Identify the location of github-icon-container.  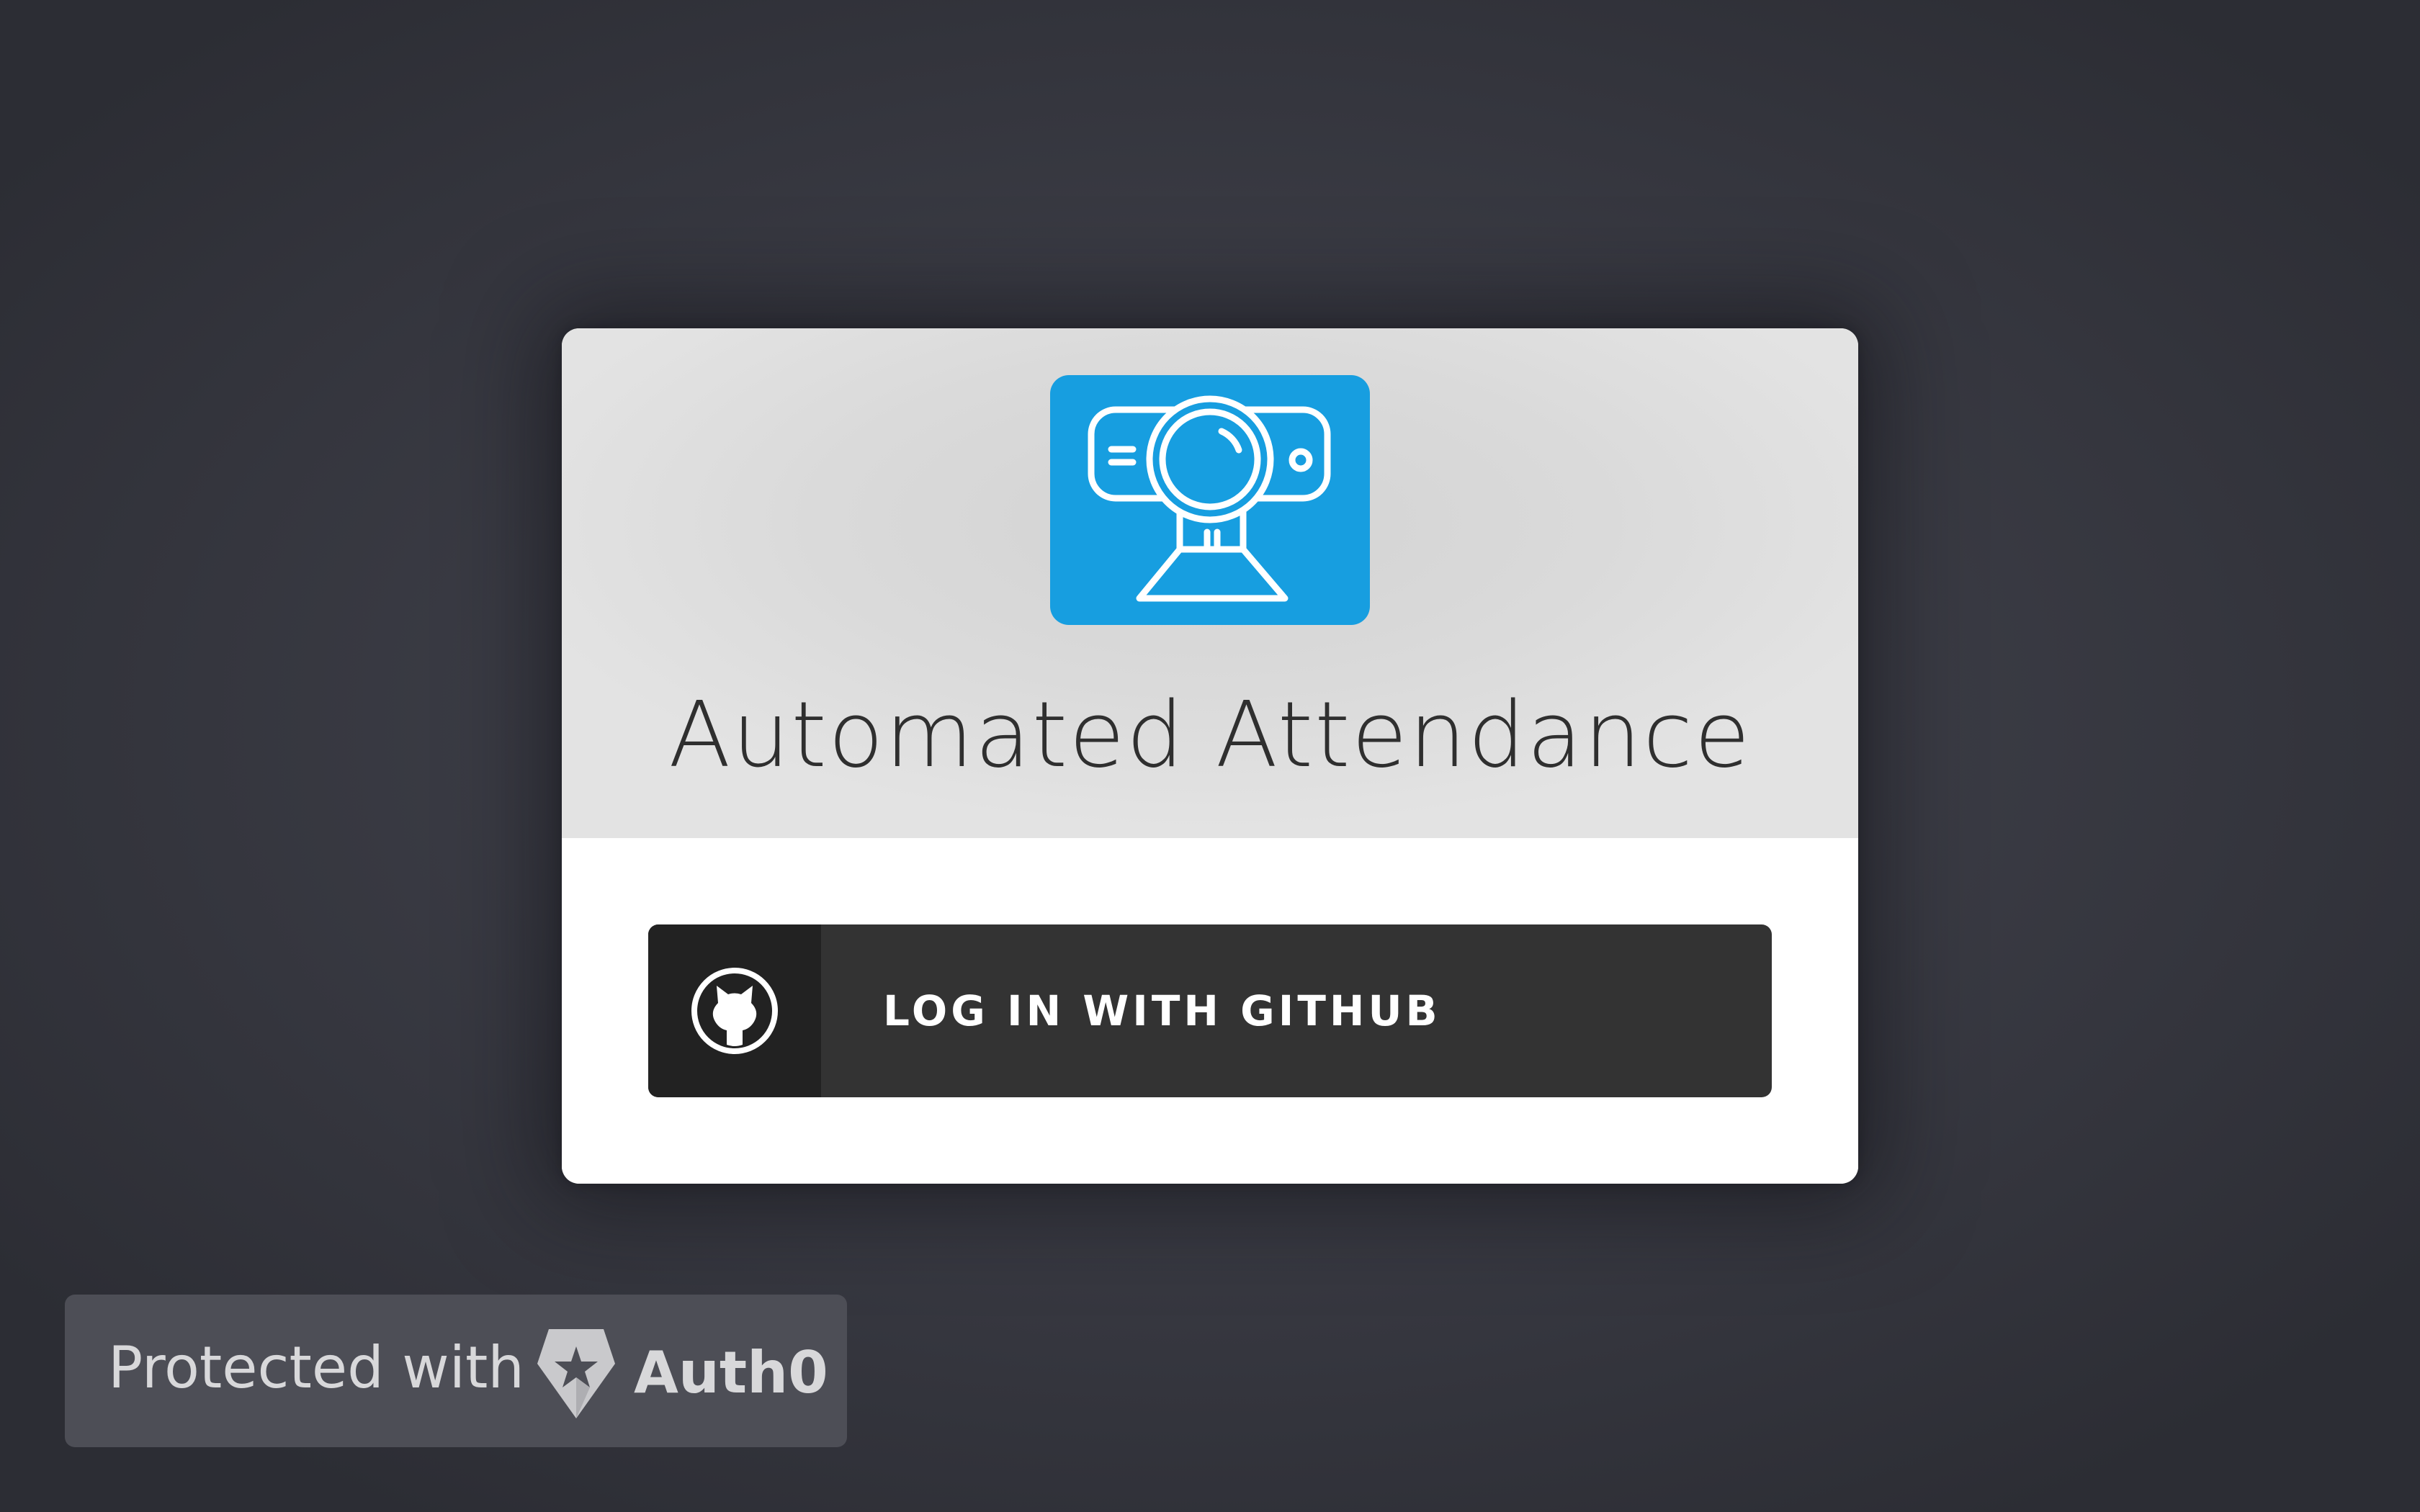
(734, 1010).